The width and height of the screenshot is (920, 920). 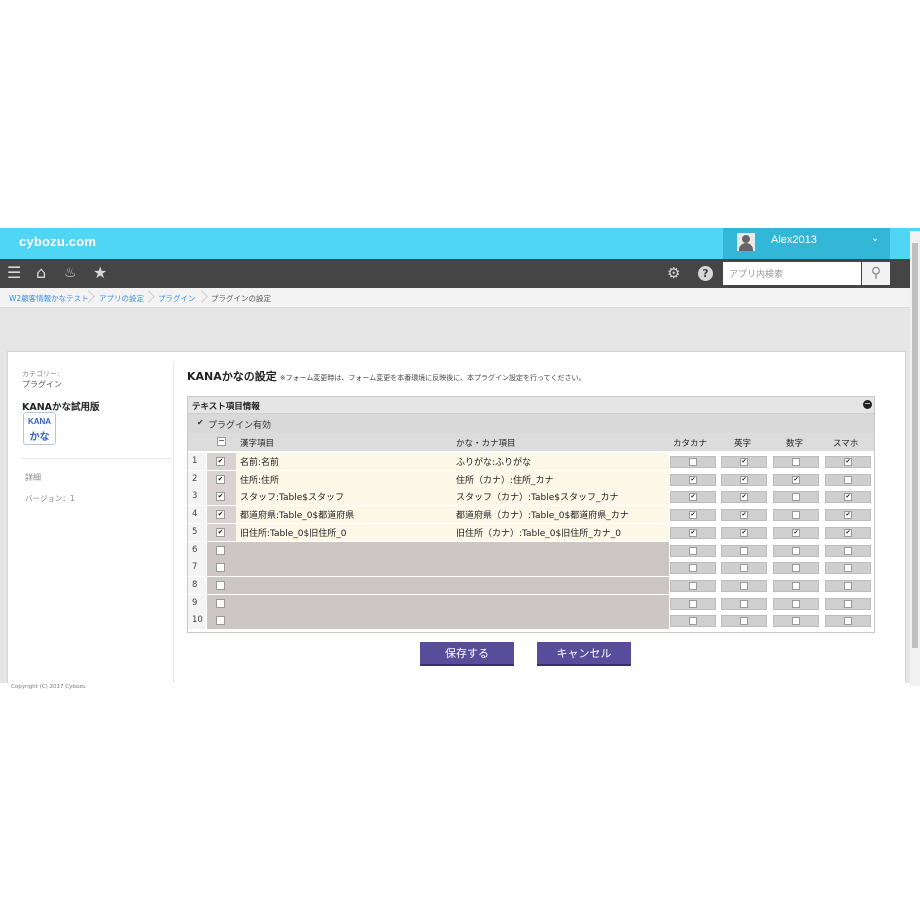 What do you see at coordinates (560, 461) in the screenshot?
I see `kana-field-cell: ふりがな:ふりがな` at bounding box center [560, 461].